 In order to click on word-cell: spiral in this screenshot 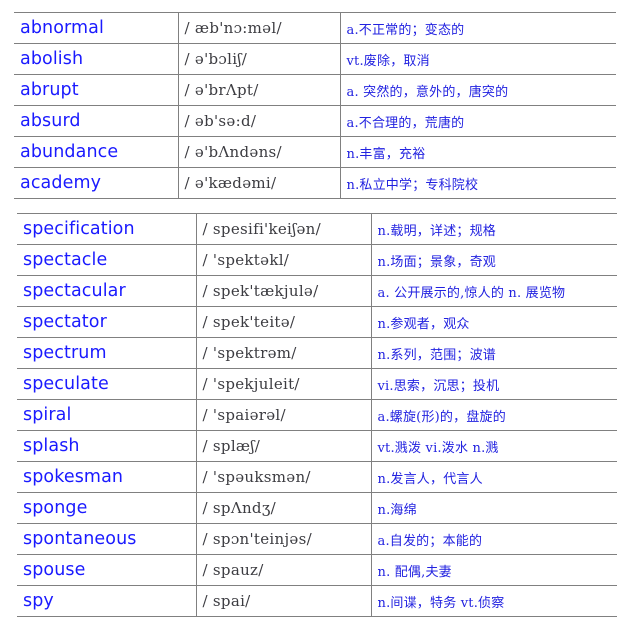, I will do `click(106, 415)`.